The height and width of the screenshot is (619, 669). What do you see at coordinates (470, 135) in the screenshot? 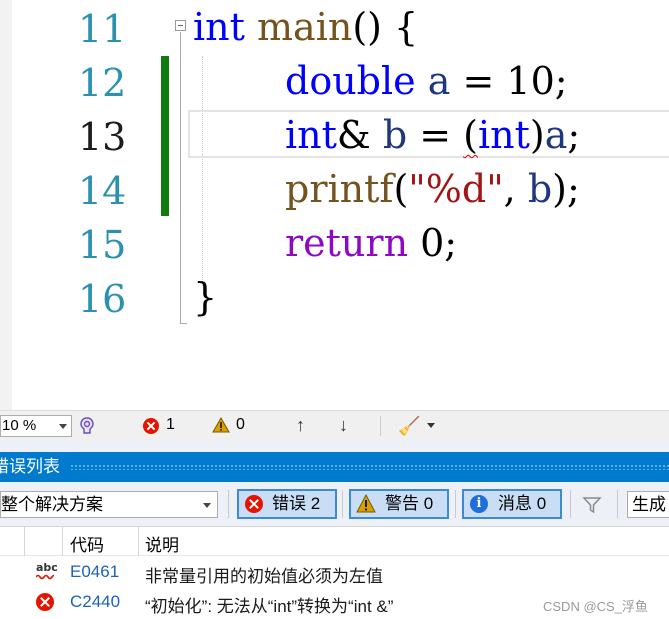
I see `error-squiggle: (` at bounding box center [470, 135].